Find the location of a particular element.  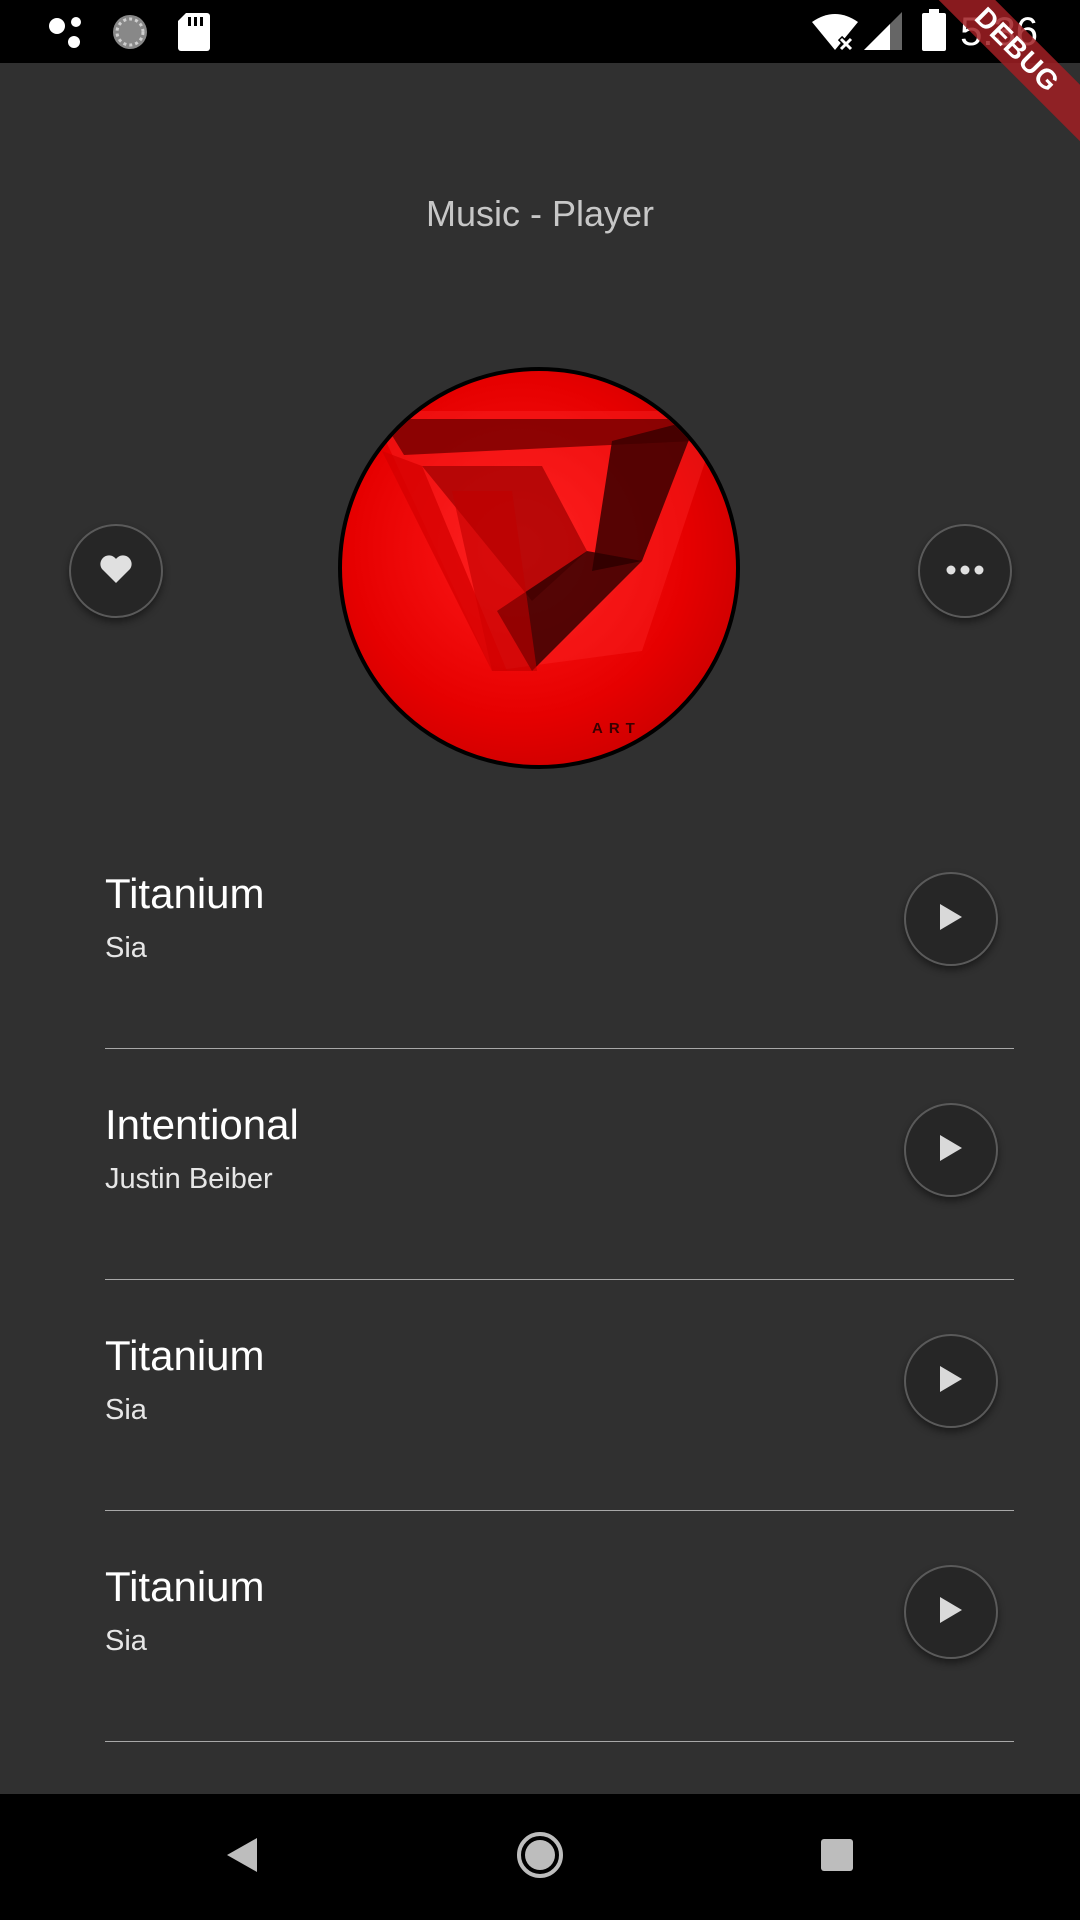

album-art: ART is located at coordinates (539, 568).